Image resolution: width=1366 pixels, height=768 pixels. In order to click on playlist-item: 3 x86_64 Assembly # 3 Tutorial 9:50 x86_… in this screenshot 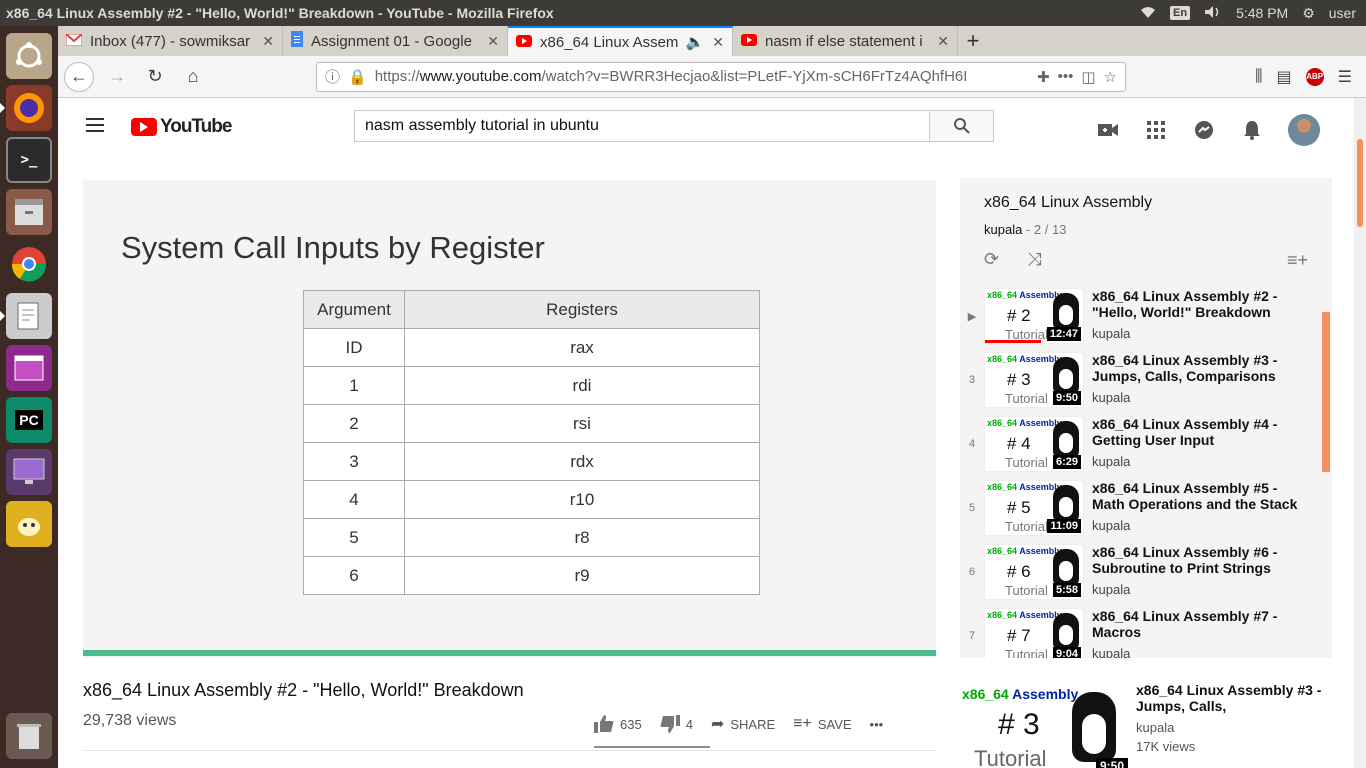, I will do `click(1146, 378)`.